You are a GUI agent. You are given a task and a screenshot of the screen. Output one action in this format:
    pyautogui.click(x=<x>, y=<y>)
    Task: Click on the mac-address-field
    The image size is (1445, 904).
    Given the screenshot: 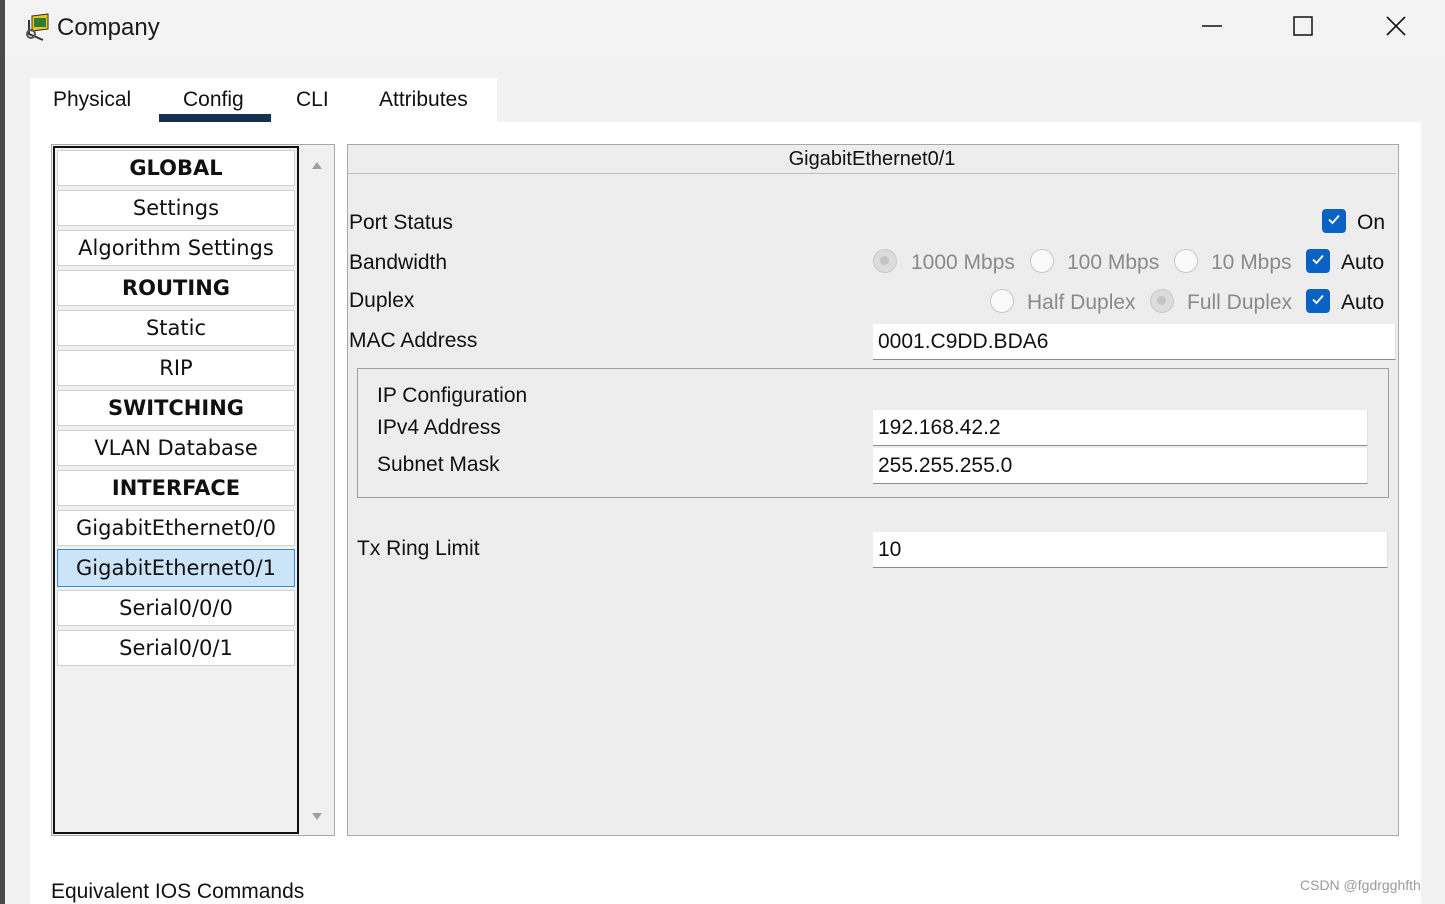 What is the action you would take?
    pyautogui.click(x=1134, y=342)
    